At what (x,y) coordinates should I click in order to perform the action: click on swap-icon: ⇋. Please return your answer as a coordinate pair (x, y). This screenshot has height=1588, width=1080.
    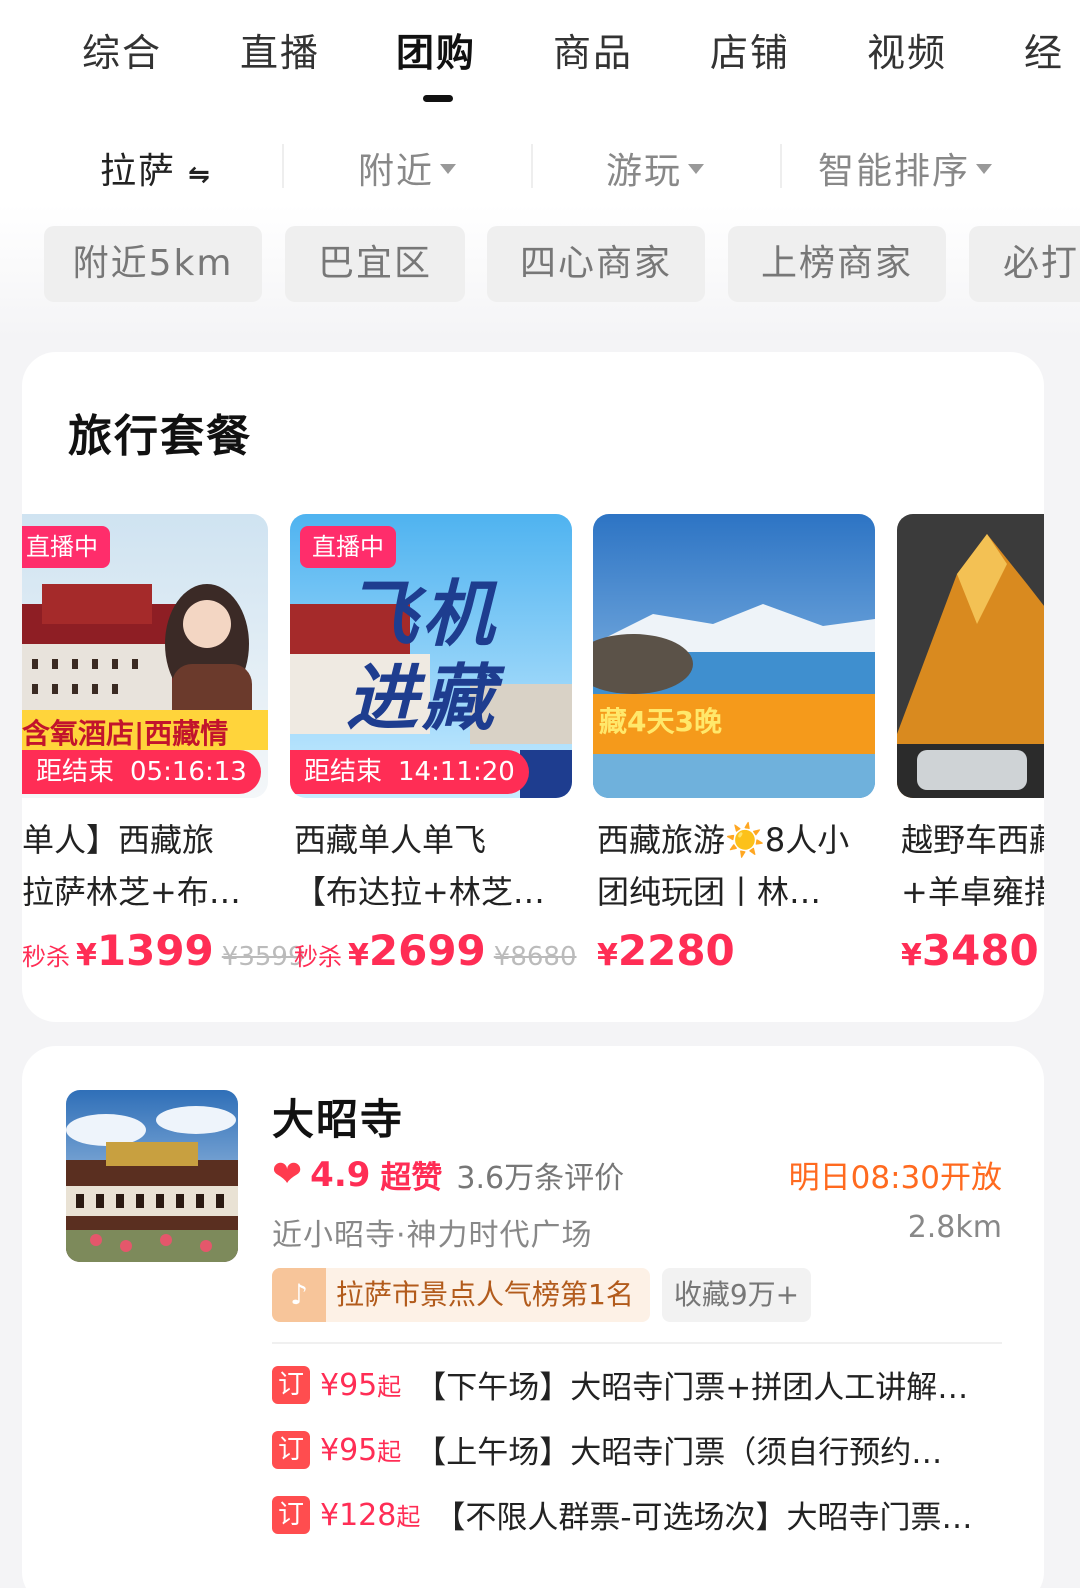
    Looking at the image, I should click on (200, 175).